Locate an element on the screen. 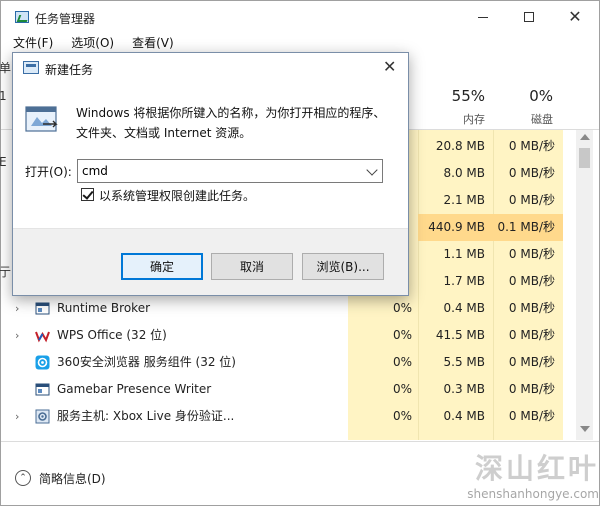 The width and height of the screenshot is (600, 506). description-line-1: Windows 将根据你所键入的名称，为你打开相应的程序、 is located at coordinates (231, 113).